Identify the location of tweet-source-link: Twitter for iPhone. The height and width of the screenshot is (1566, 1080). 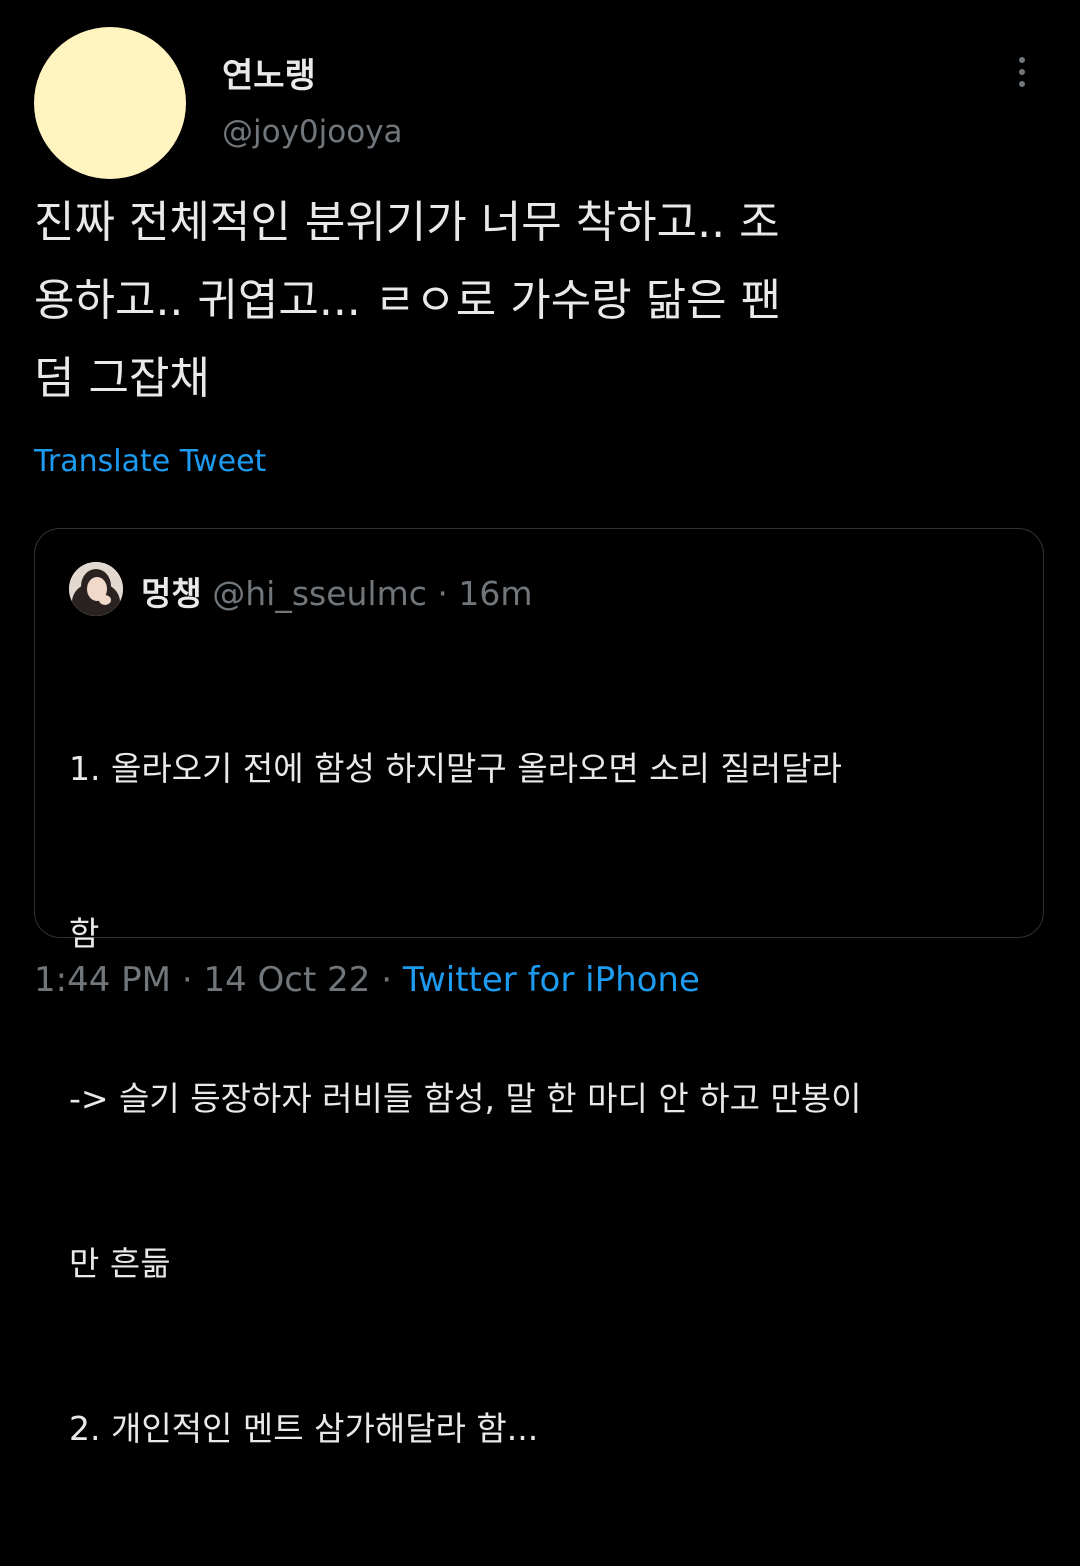
(551, 980).